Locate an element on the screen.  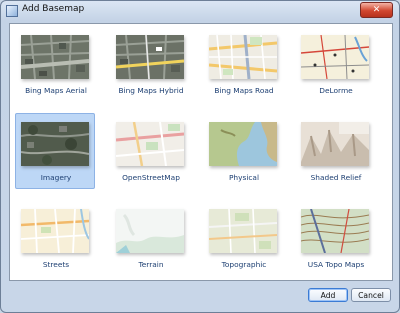
basemap-label: OpenStreetMap is located at coordinates (151, 177).